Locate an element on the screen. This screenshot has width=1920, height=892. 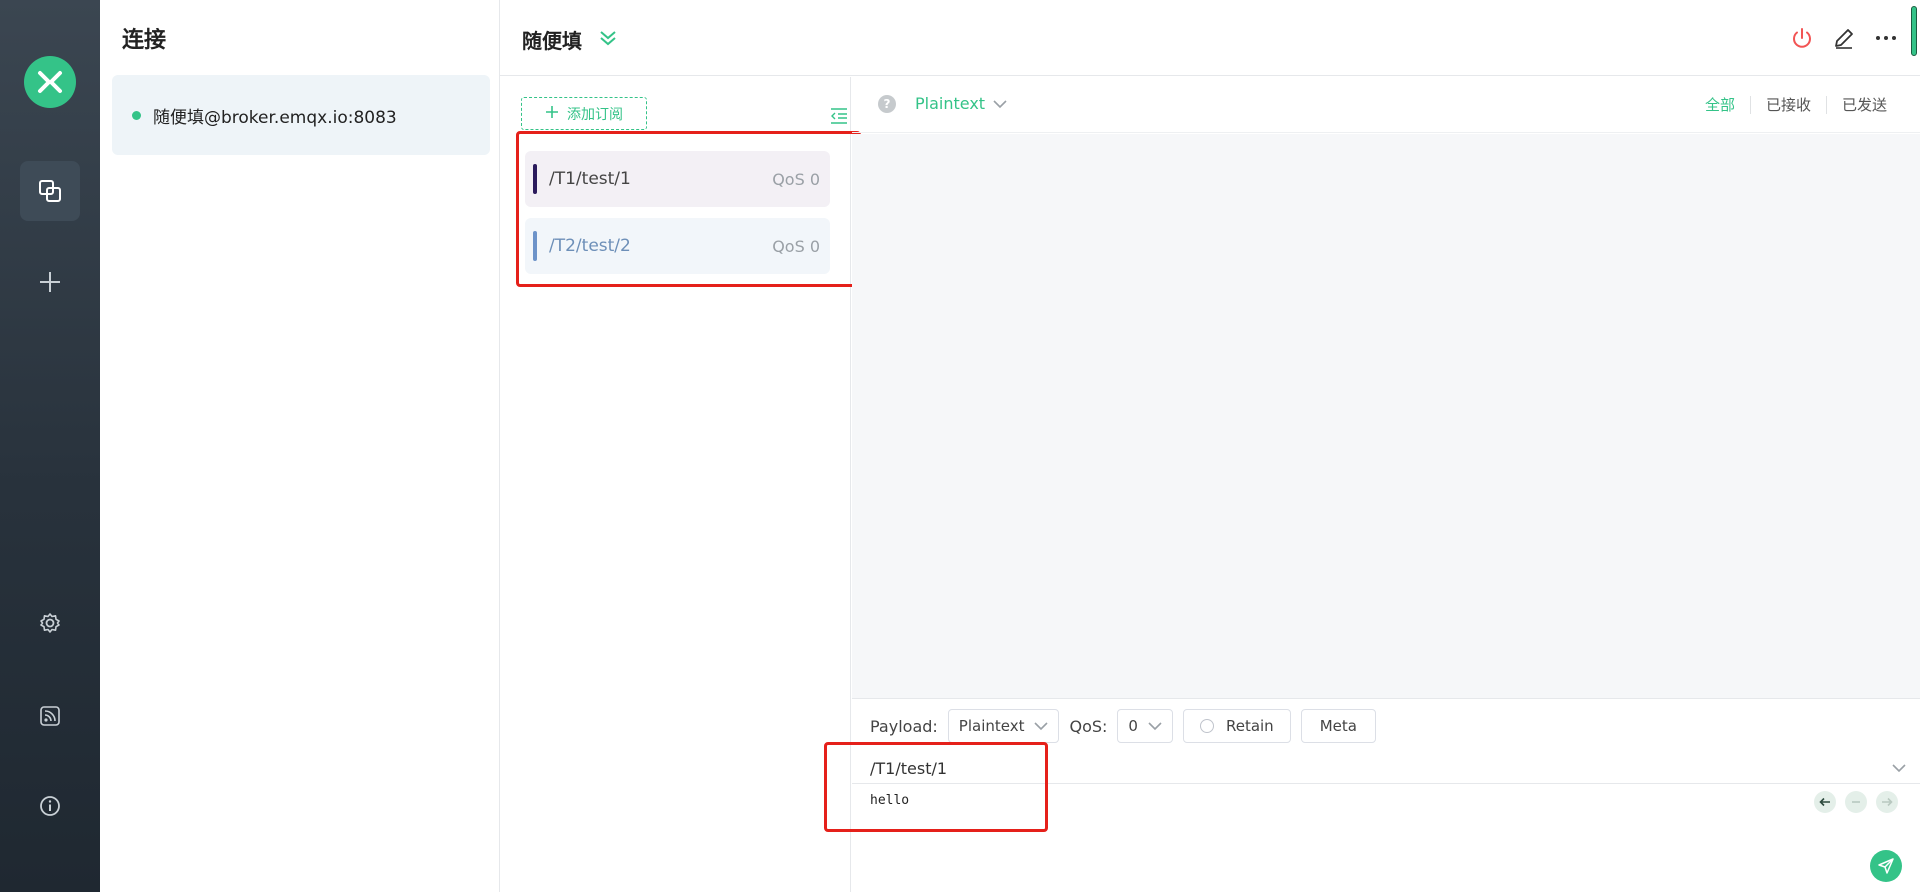
publish-topic-input: /T1/test/1 is located at coordinates (1385, 768).